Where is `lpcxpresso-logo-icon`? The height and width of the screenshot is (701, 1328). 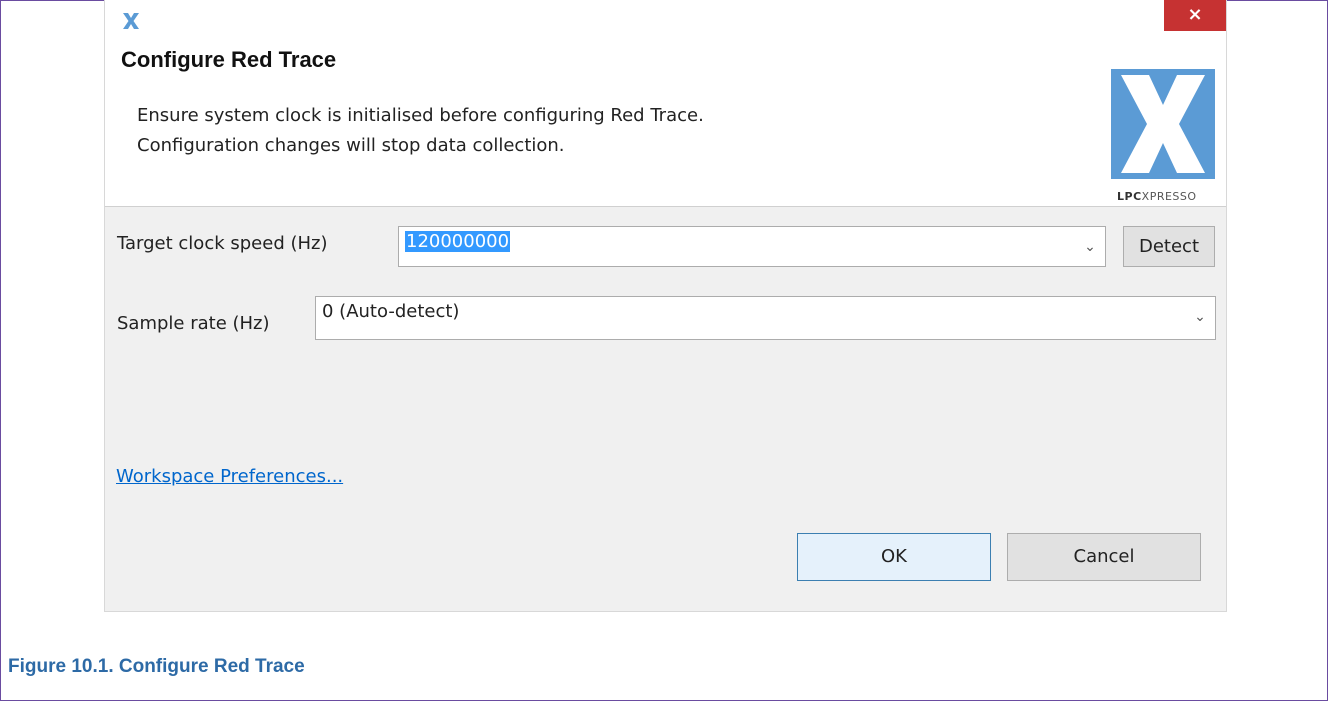
lpcxpresso-logo-icon is located at coordinates (1163, 124).